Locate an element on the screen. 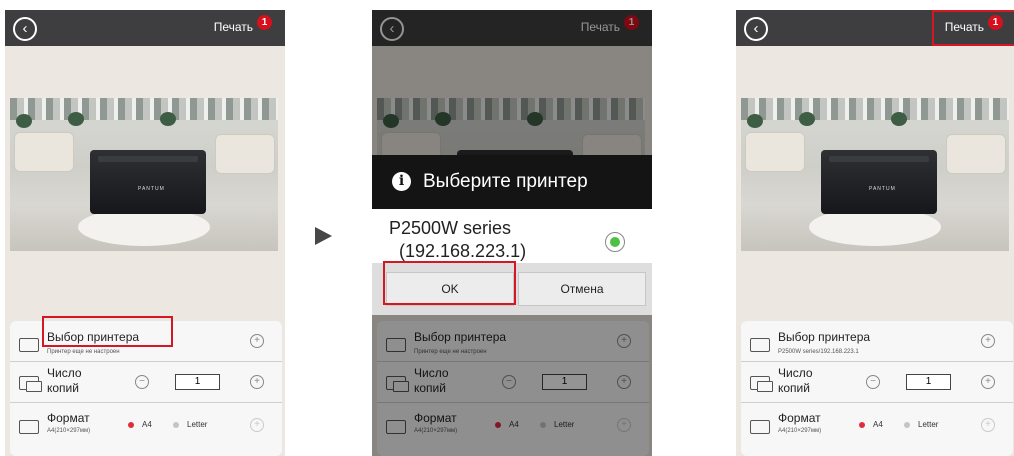 The image size is (1014, 456). info-icon: i is located at coordinates (401, 181).